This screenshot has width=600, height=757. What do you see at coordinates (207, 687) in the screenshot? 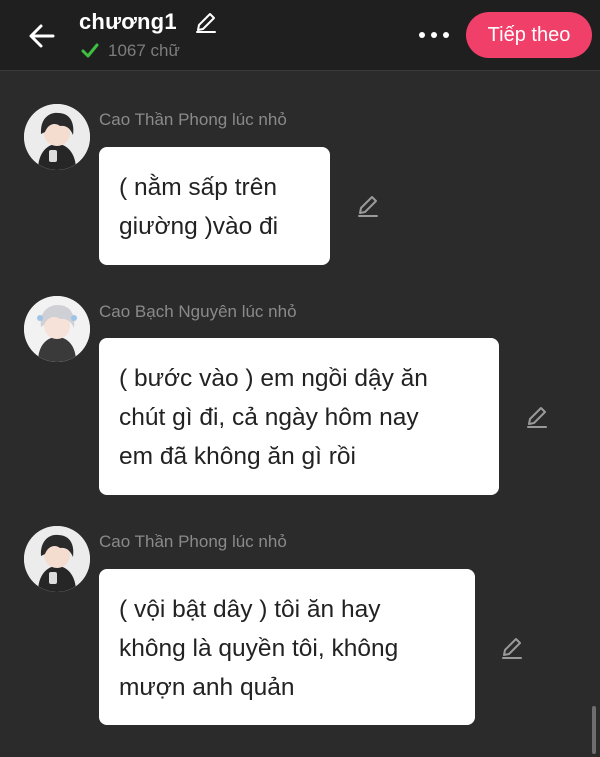
I see `message-line: mượn anh quản` at bounding box center [207, 687].